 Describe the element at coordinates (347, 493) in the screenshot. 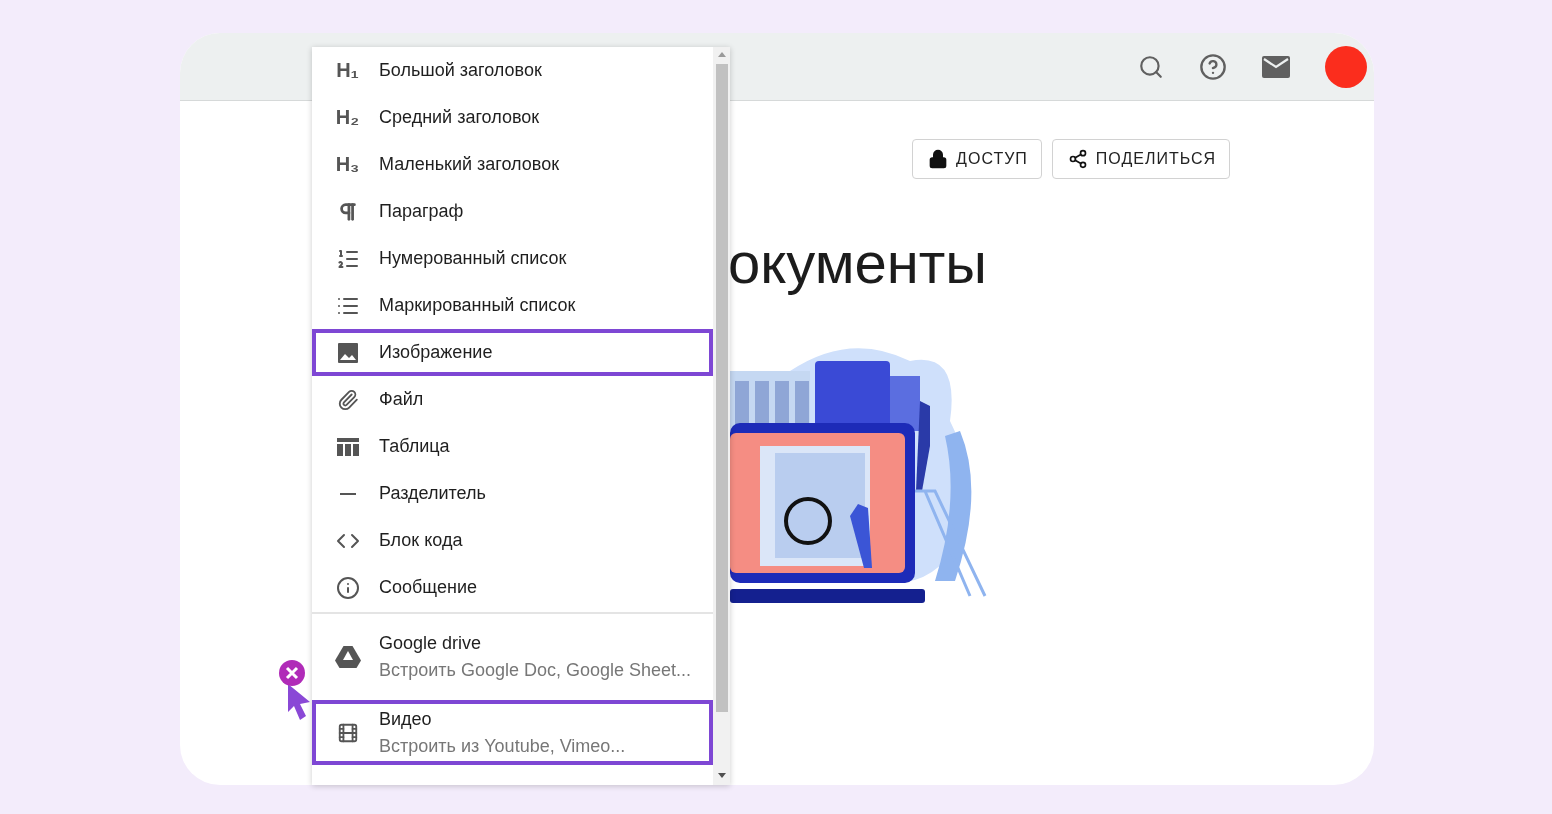

I see `minus-icon` at that location.